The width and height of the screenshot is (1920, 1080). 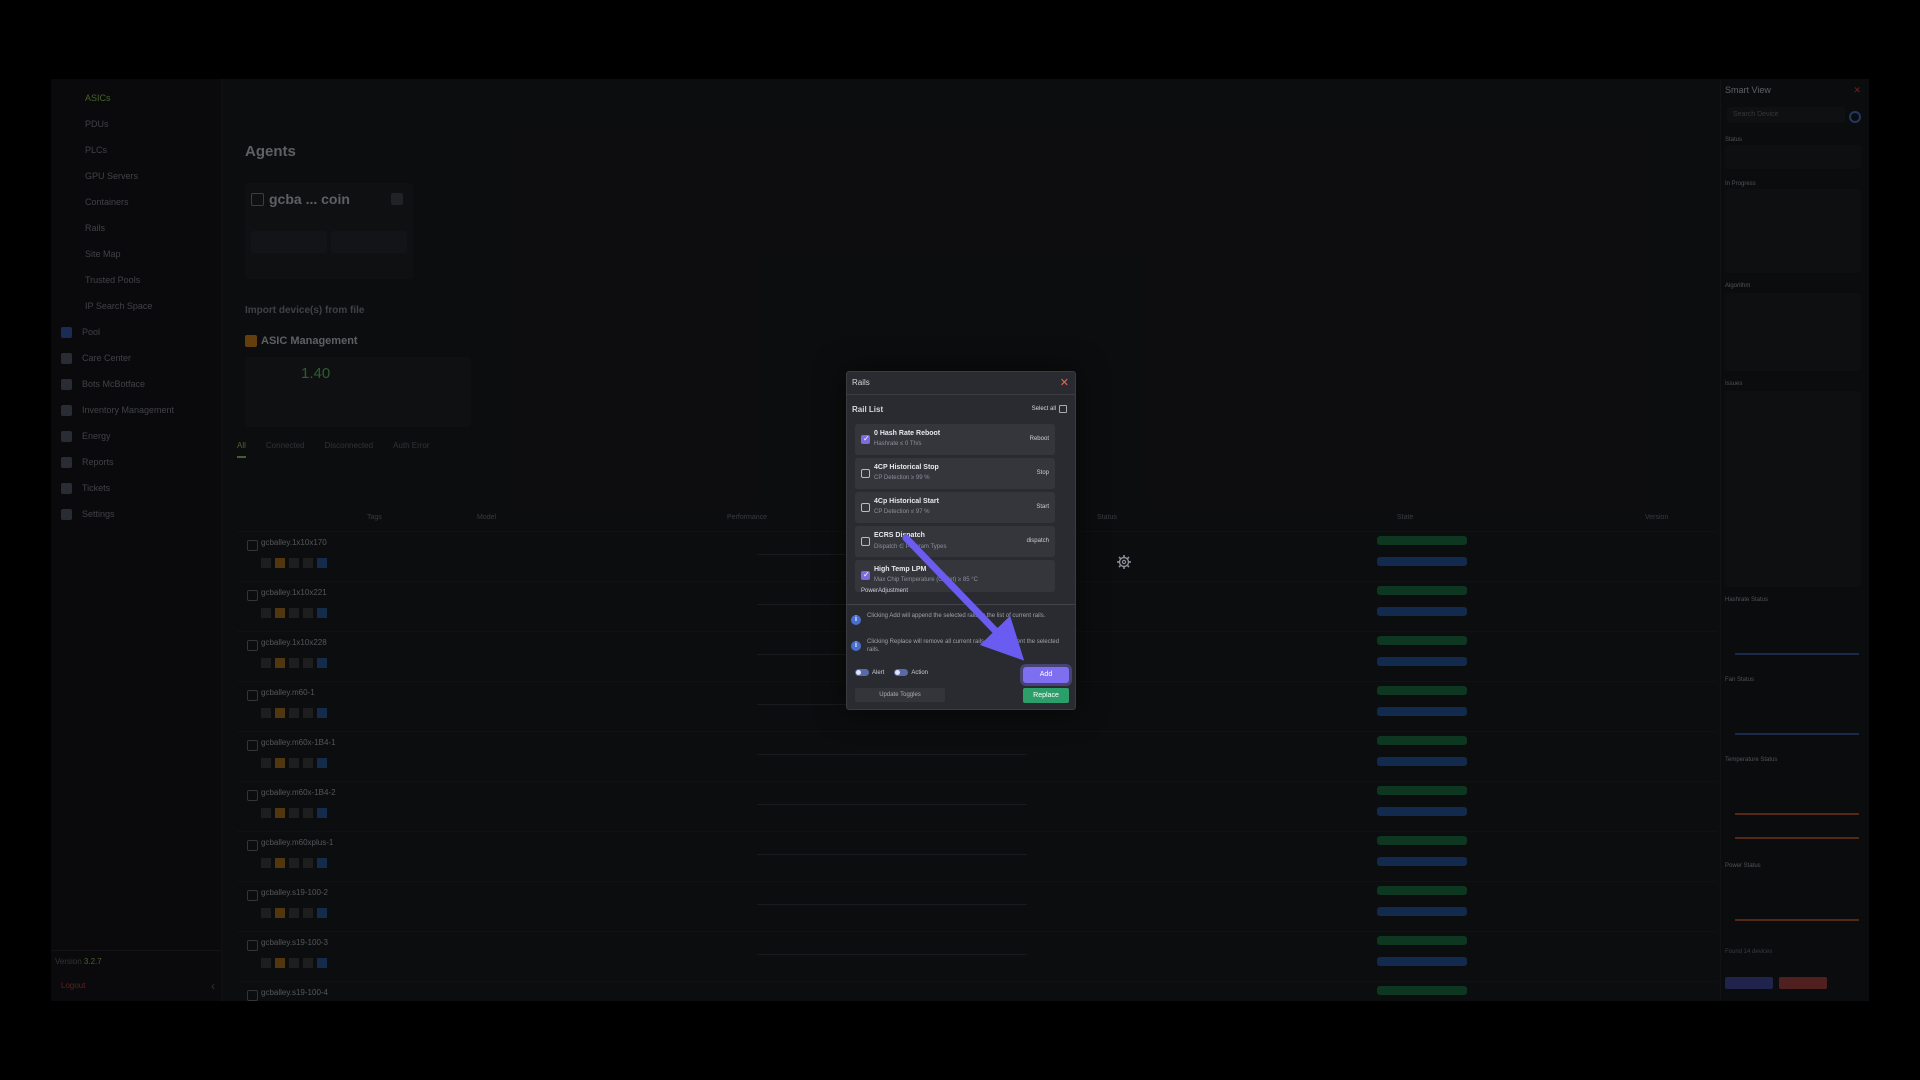 I want to click on select-all-checkbox, so click(x=1063, y=409).